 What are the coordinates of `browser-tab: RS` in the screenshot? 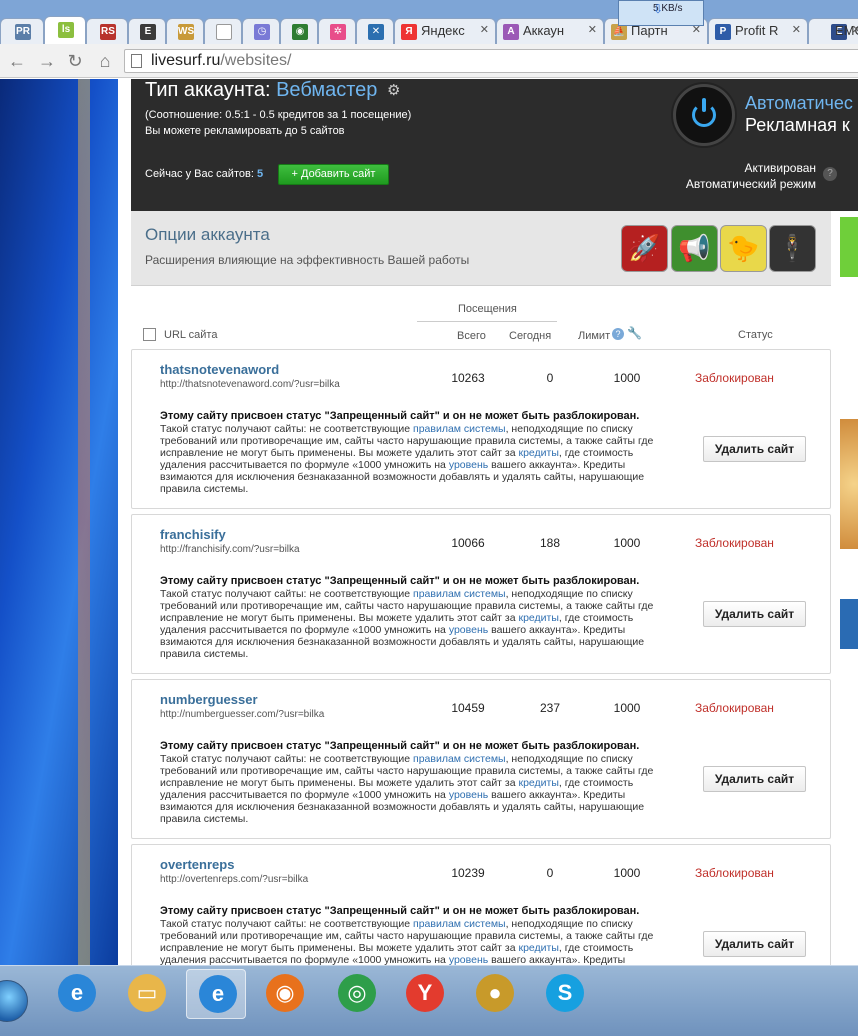 It's located at (107, 31).